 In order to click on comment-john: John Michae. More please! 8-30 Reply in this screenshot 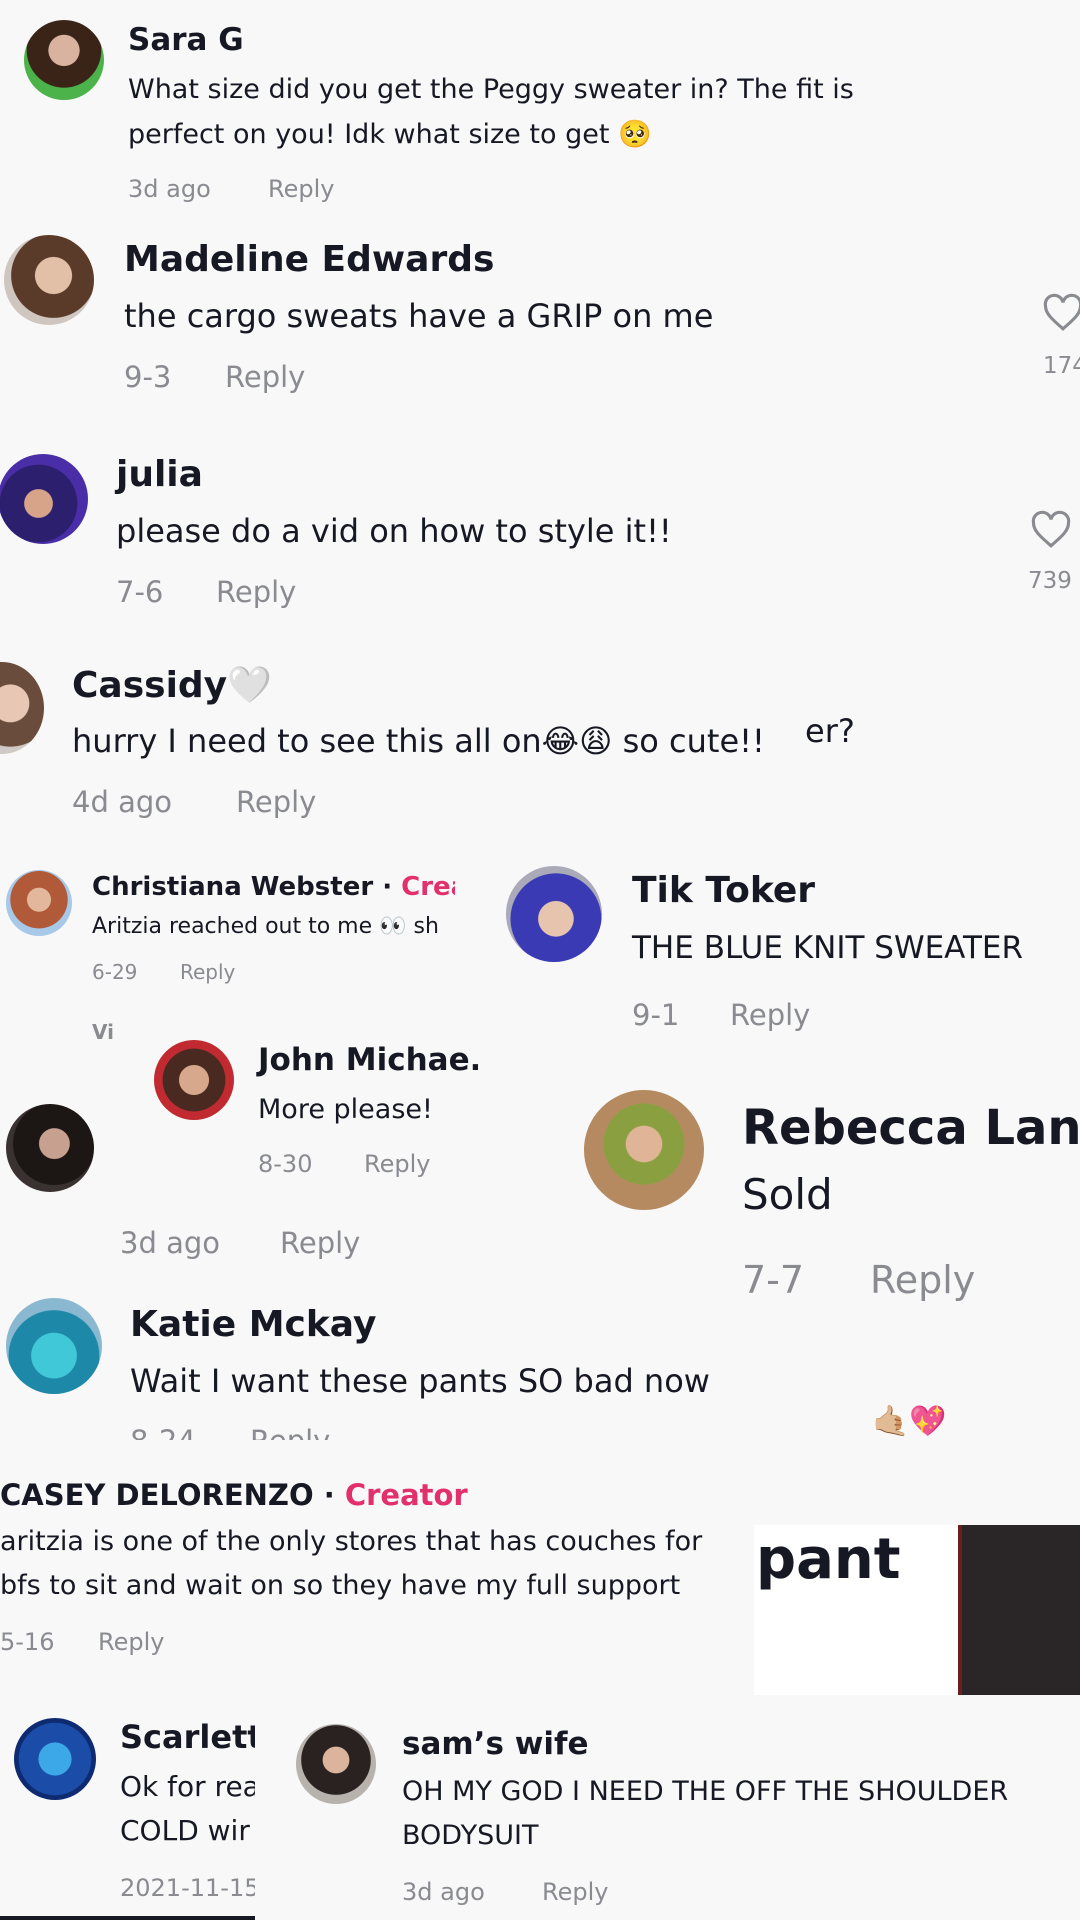, I will do `click(313, 1111)`.